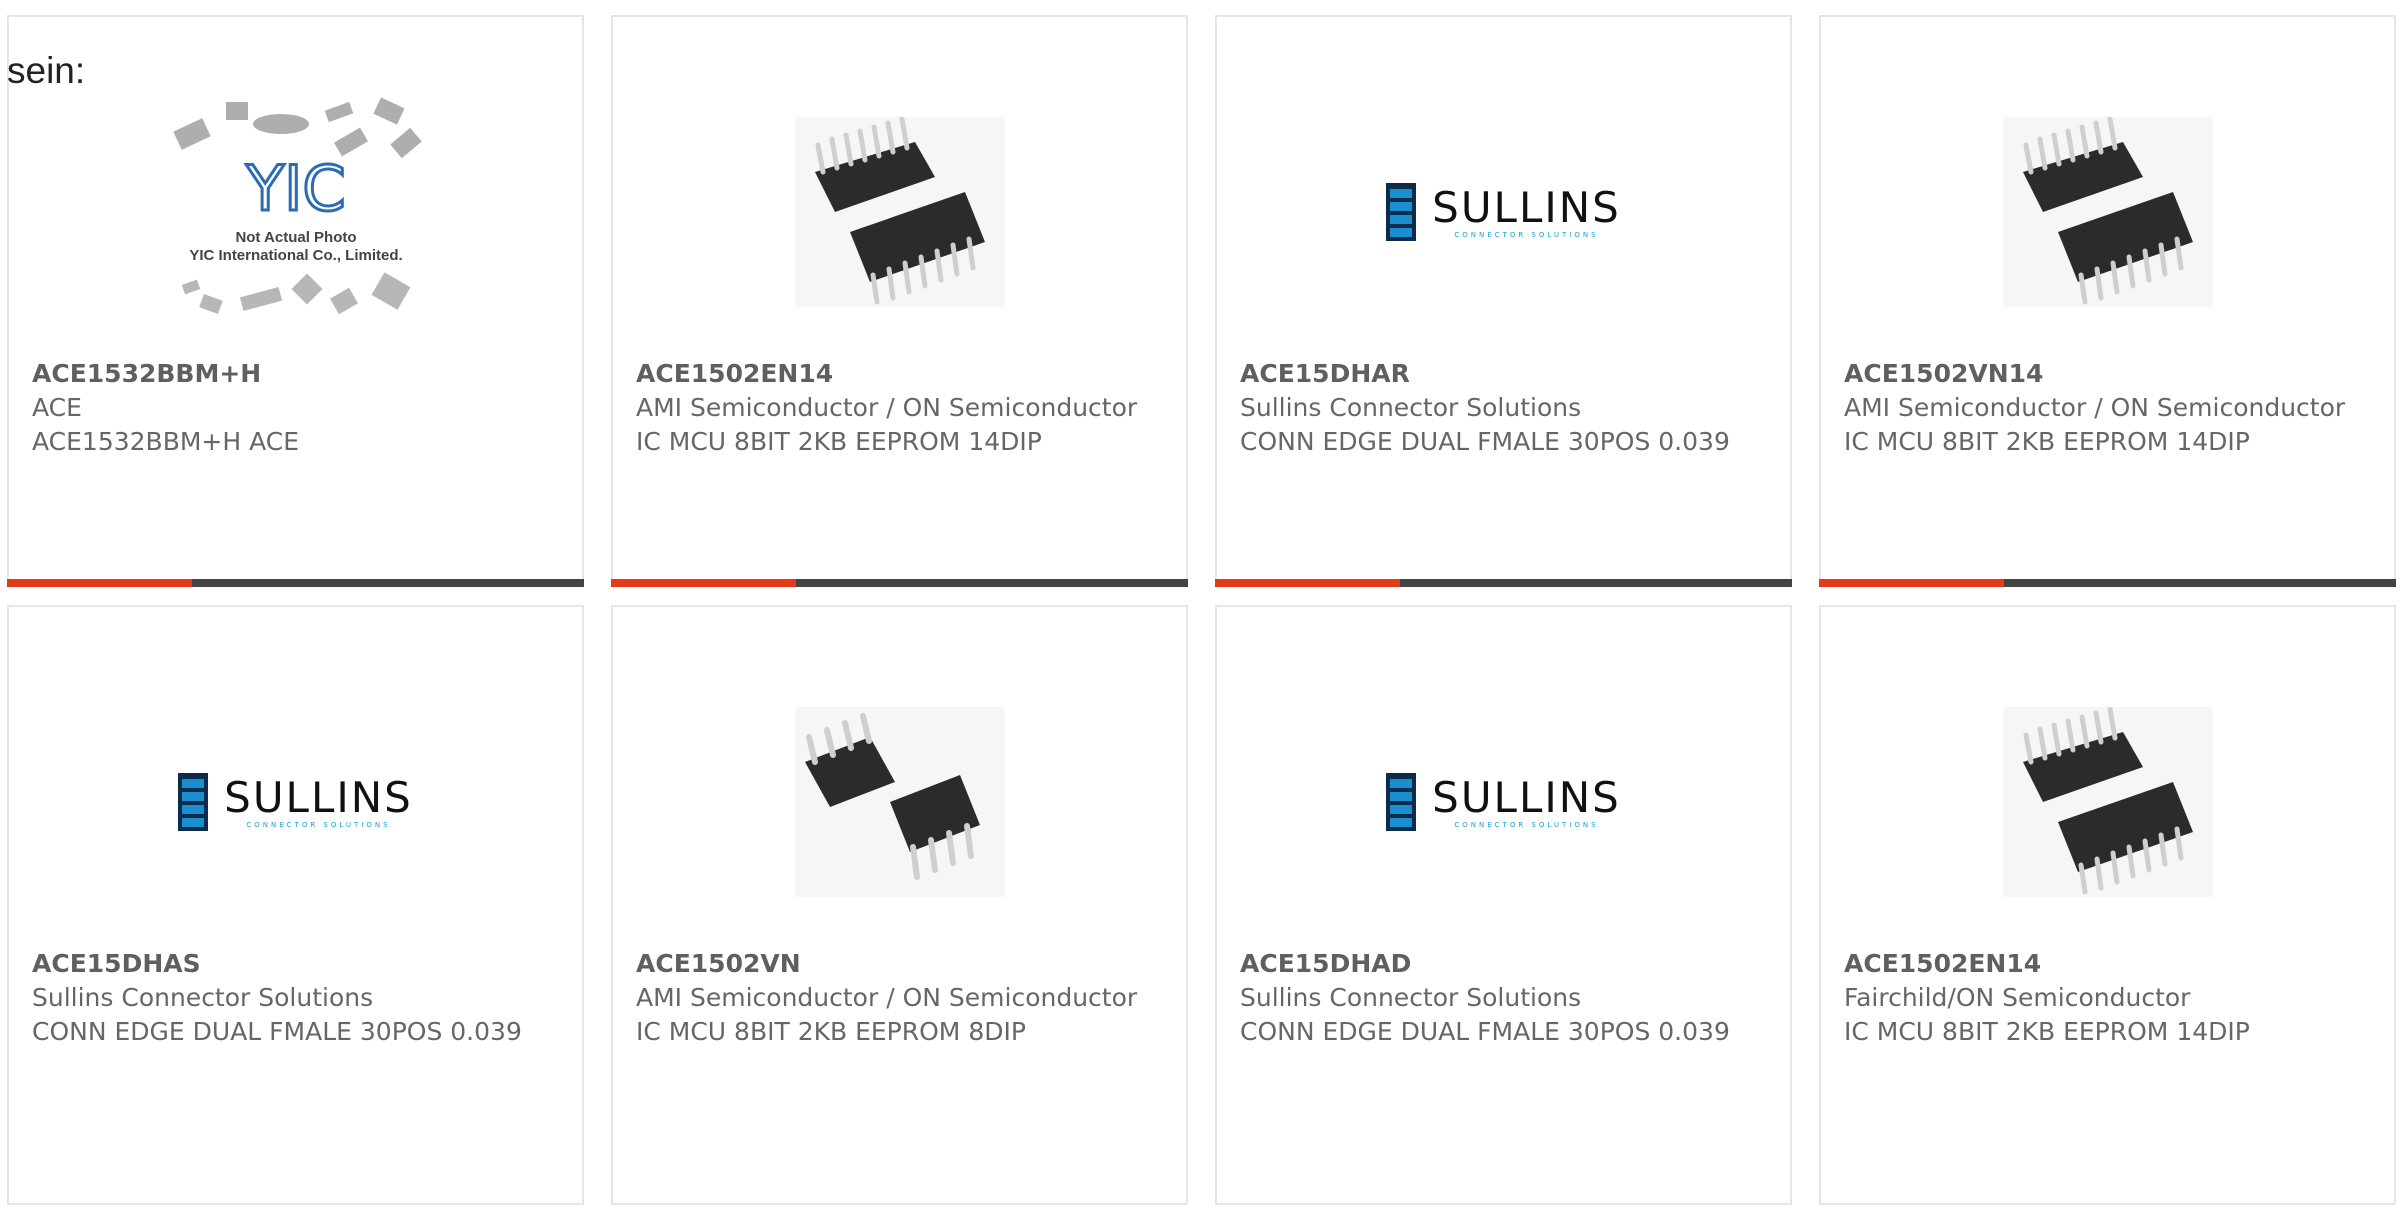 This screenshot has height=1215, width=2400. Describe the element at coordinates (831, 1031) in the screenshot. I see `description: IC MCU 8BIT 2KB EEPROM 8DIP` at that location.